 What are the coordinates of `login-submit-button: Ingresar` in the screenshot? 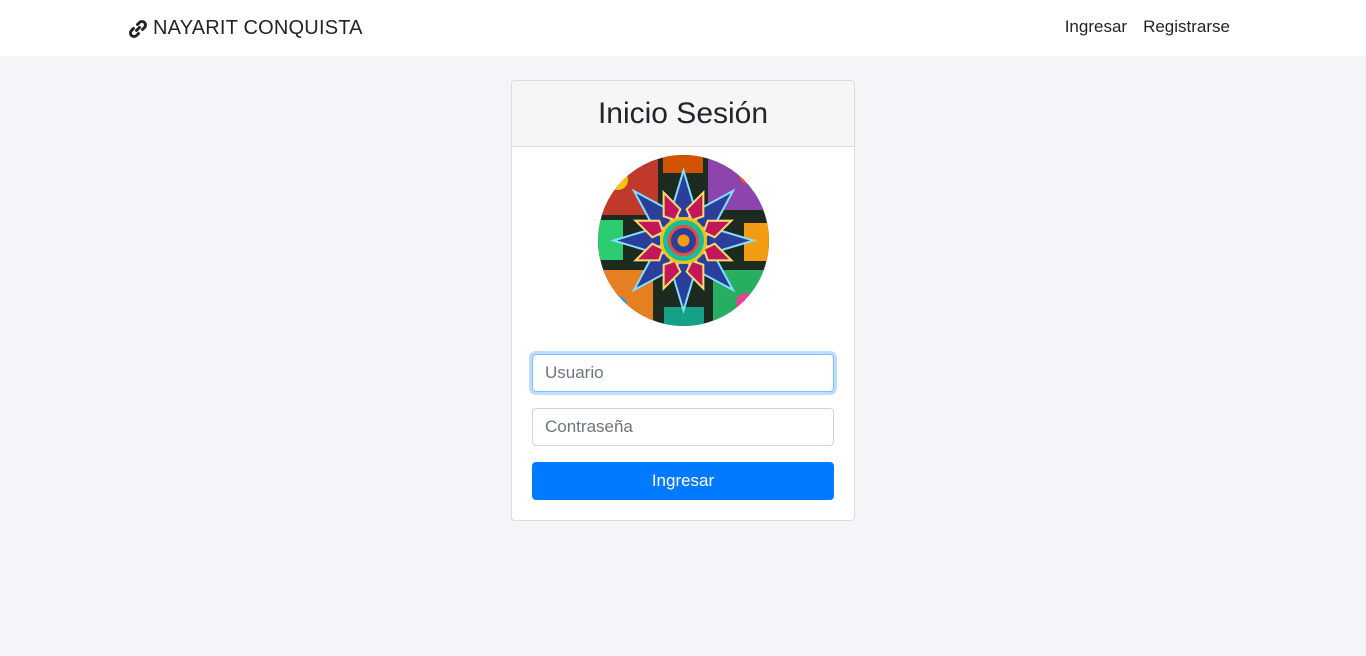 It's located at (683, 481).